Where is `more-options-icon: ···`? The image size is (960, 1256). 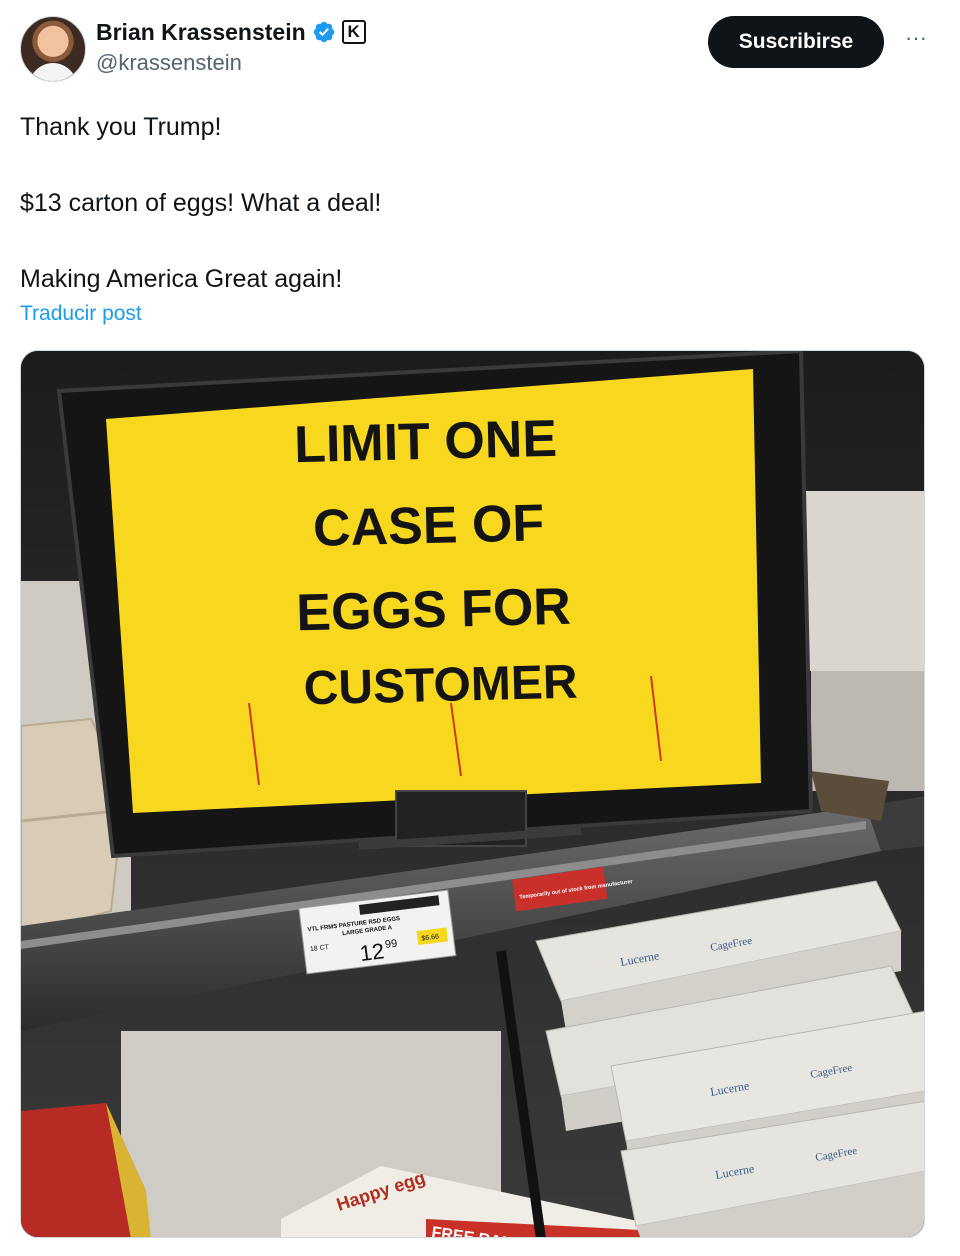
more-options-icon: ··· is located at coordinates (916, 42).